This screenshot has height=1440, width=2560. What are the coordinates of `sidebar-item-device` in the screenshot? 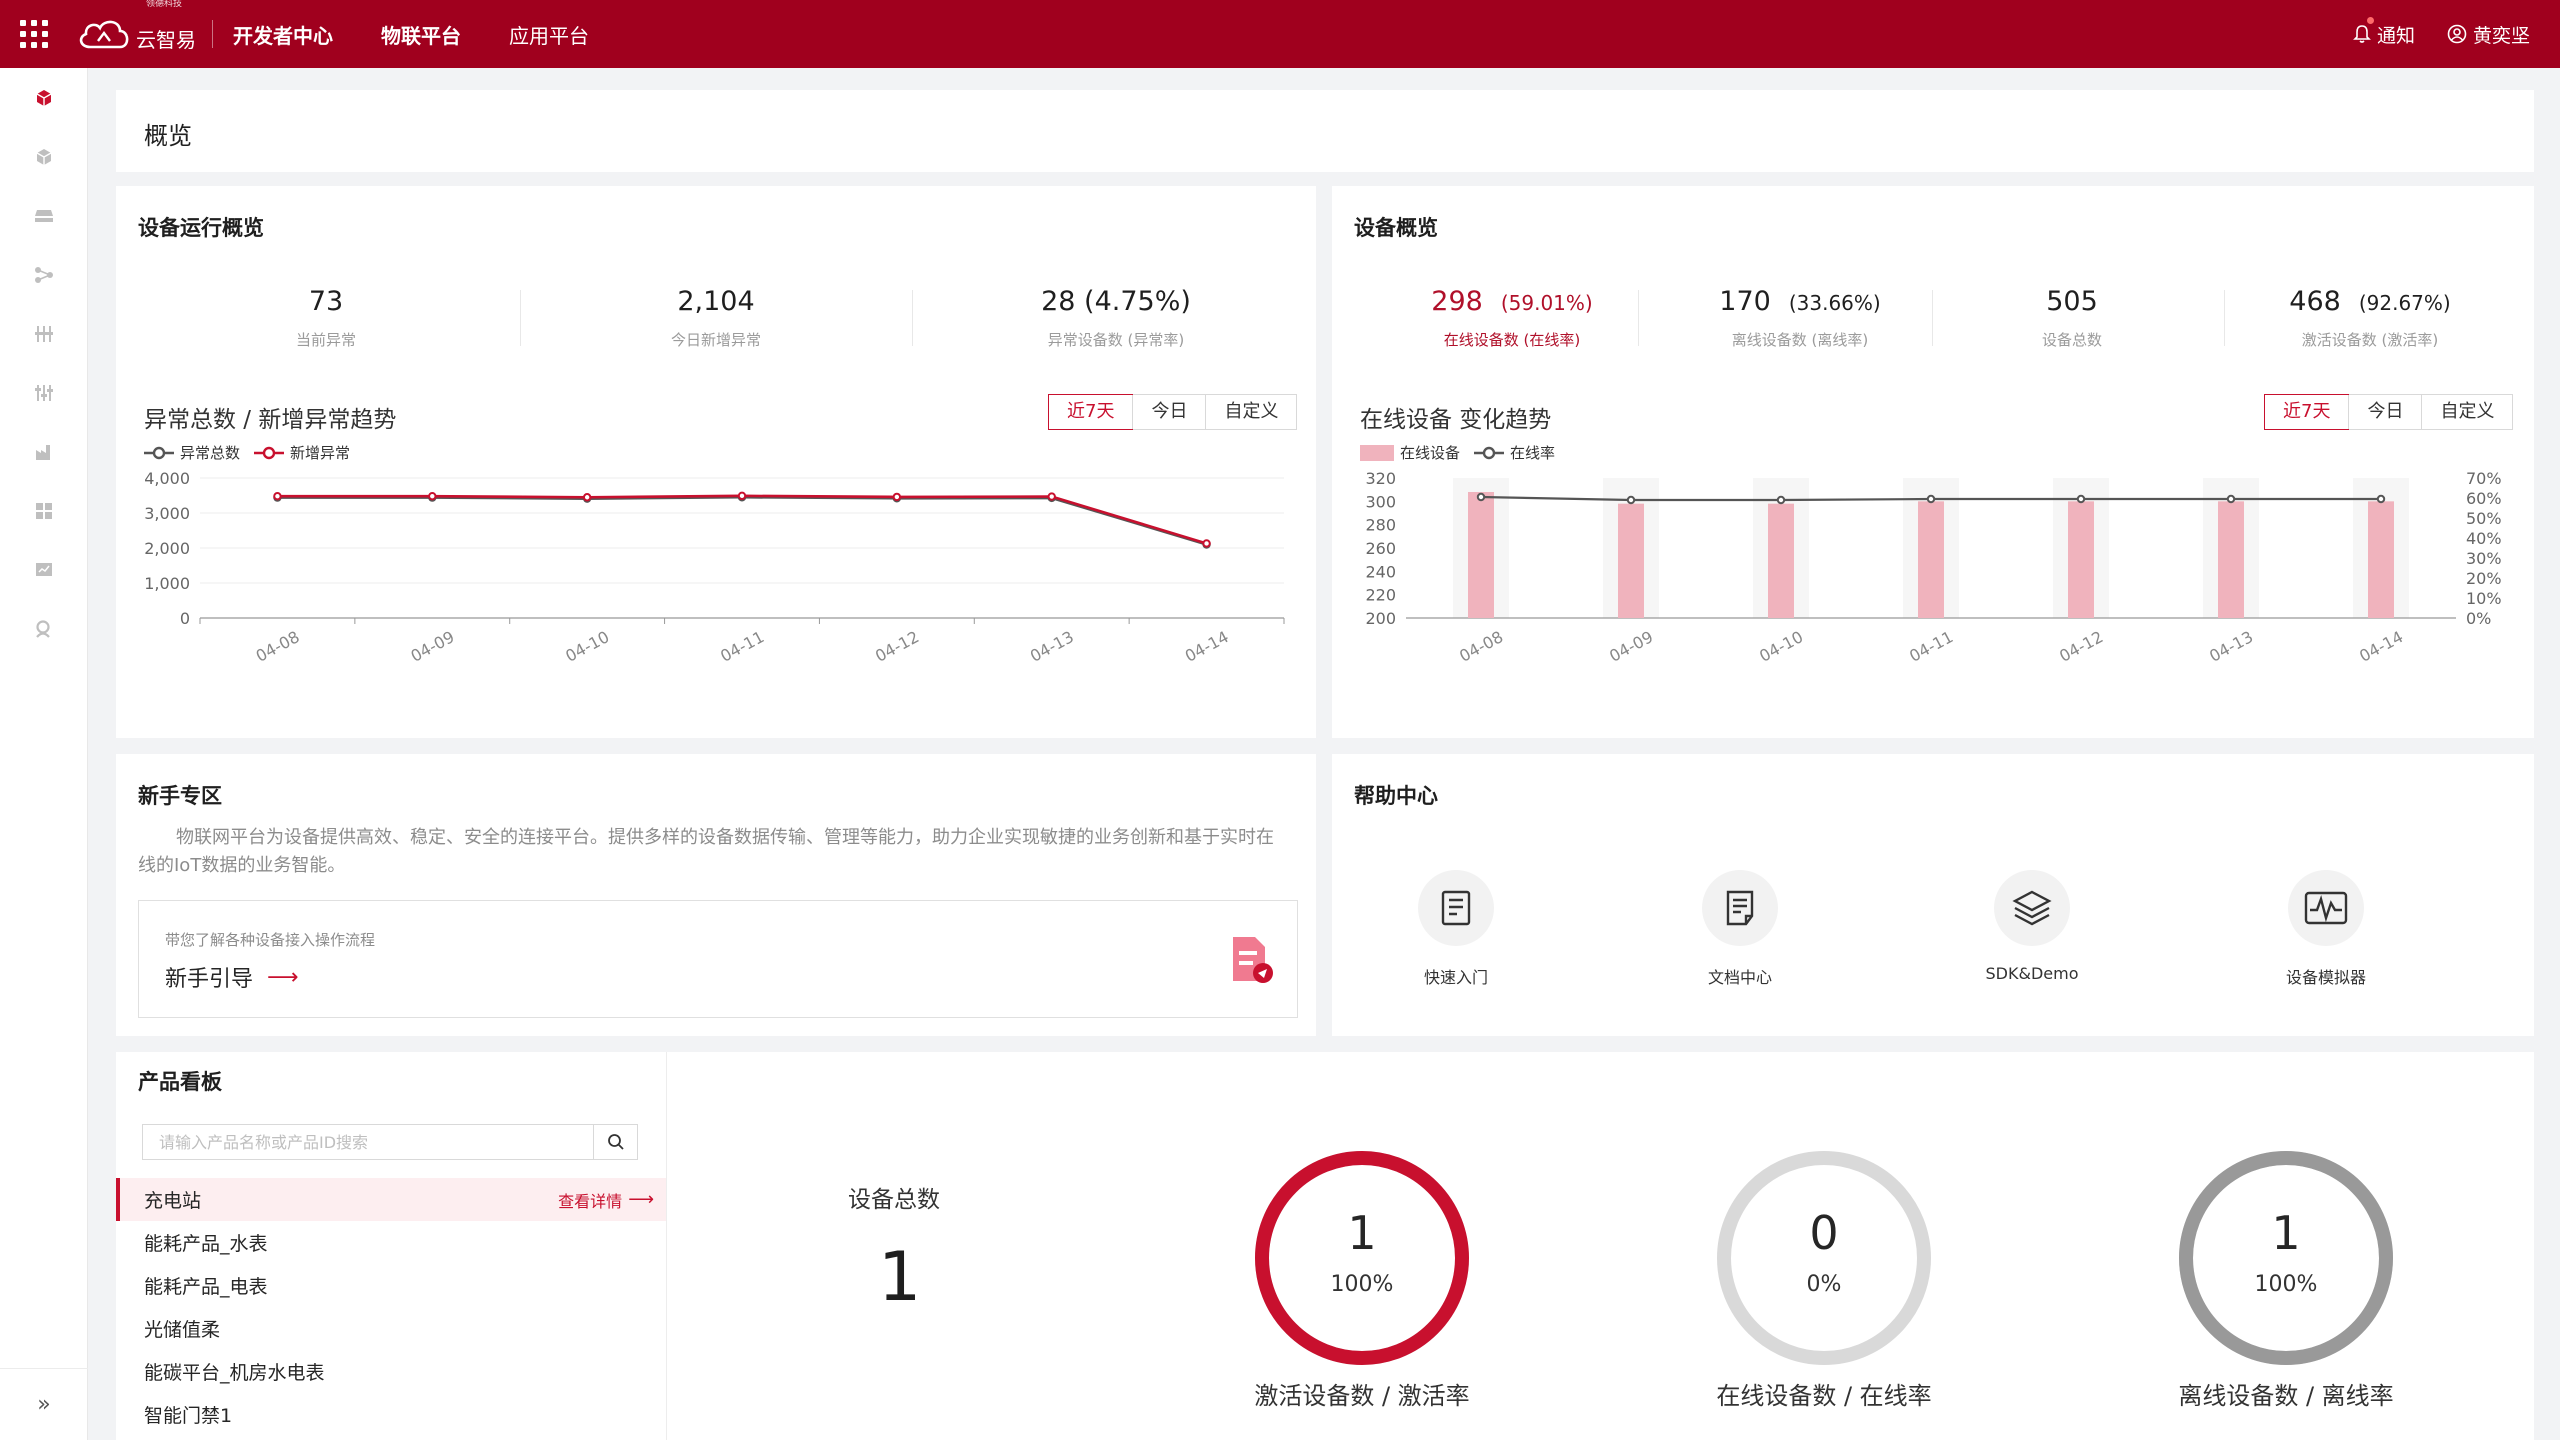 It's located at (44, 215).